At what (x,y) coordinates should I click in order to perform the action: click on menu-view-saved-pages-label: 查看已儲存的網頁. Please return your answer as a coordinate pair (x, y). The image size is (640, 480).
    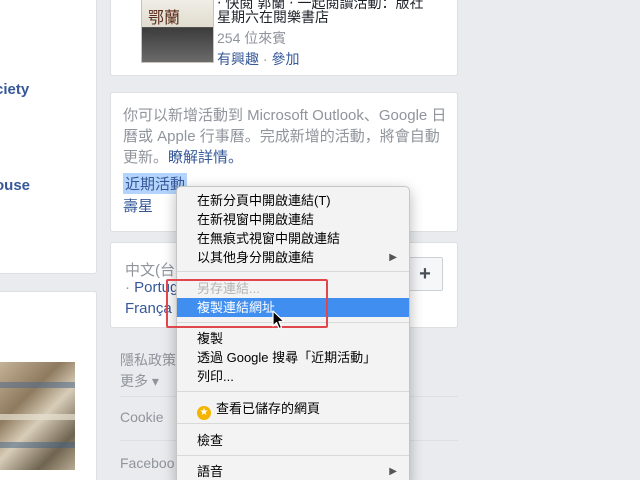
    Looking at the image, I should click on (268, 408).